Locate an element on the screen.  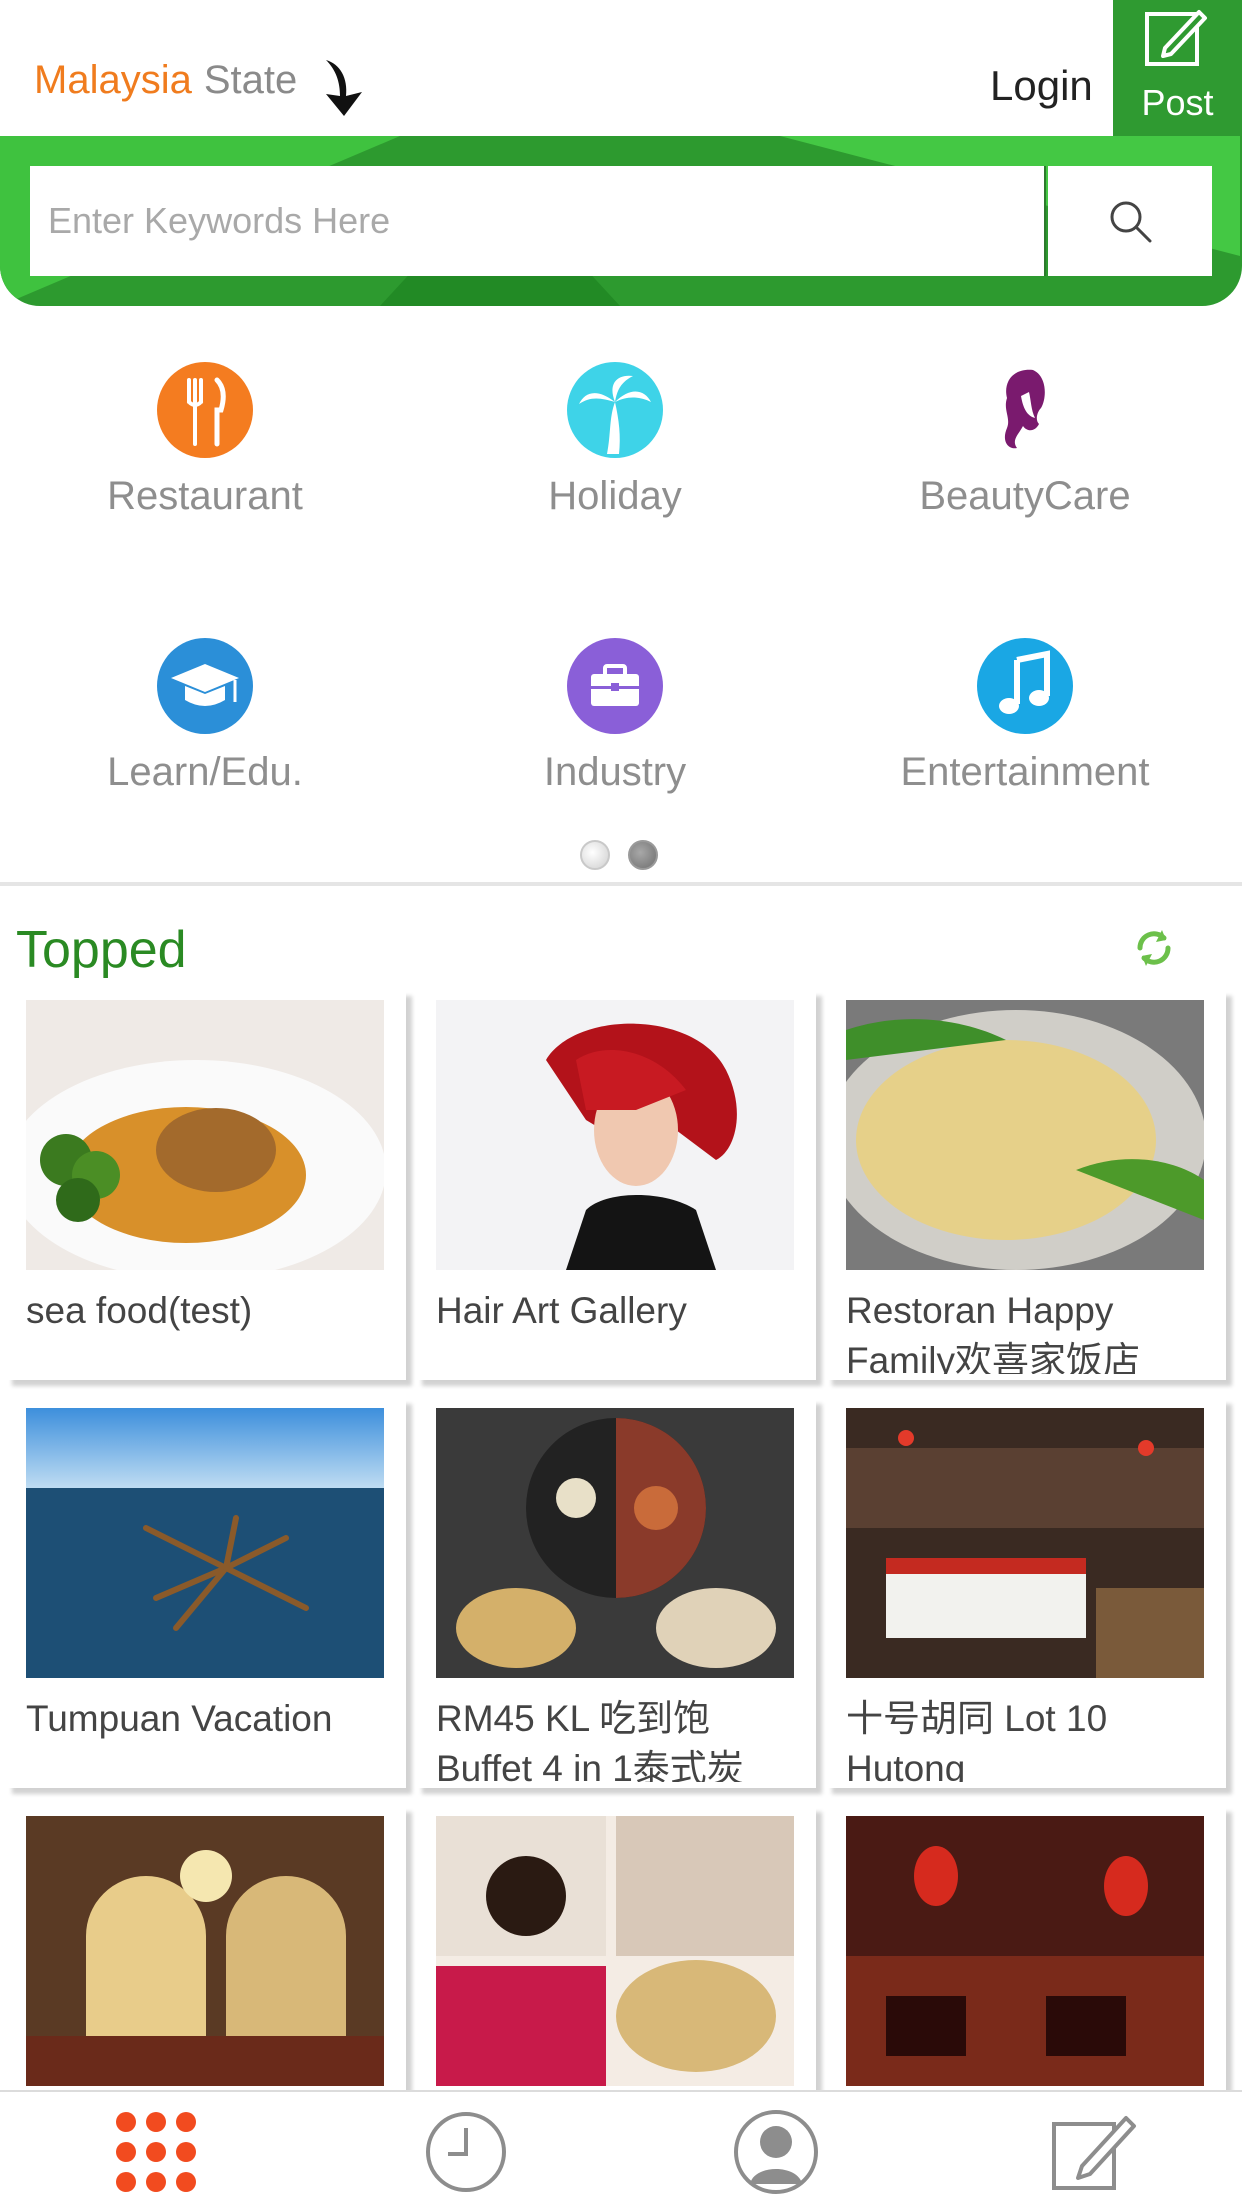
listing-title: 十号胡同 Lot 10 Hutong is located at coordinates (977, 1740).